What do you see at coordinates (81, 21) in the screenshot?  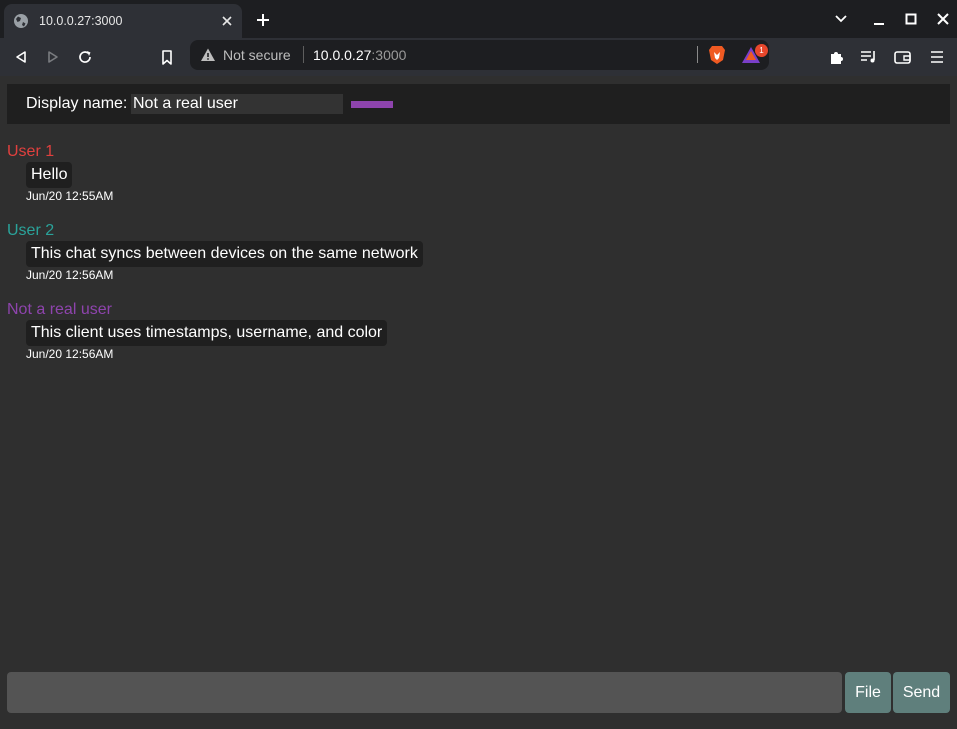 I see `tab-title: 10.0.0.27:3000` at bounding box center [81, 21].